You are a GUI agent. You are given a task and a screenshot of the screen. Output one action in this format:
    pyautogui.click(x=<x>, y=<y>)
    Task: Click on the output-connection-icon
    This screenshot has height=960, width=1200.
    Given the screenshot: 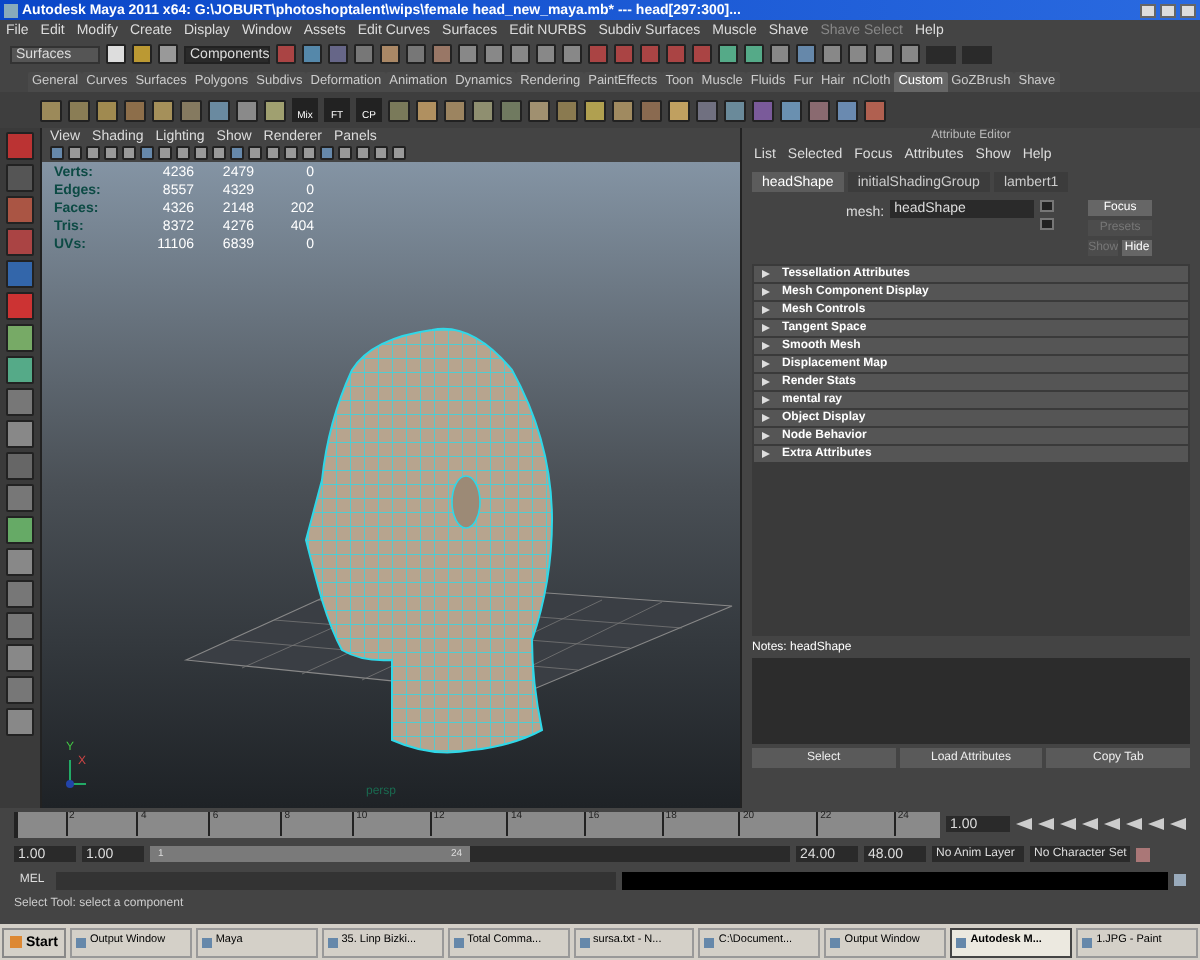 What is the action you would take?
    pyautogui.click(x=1047, y=224)
    